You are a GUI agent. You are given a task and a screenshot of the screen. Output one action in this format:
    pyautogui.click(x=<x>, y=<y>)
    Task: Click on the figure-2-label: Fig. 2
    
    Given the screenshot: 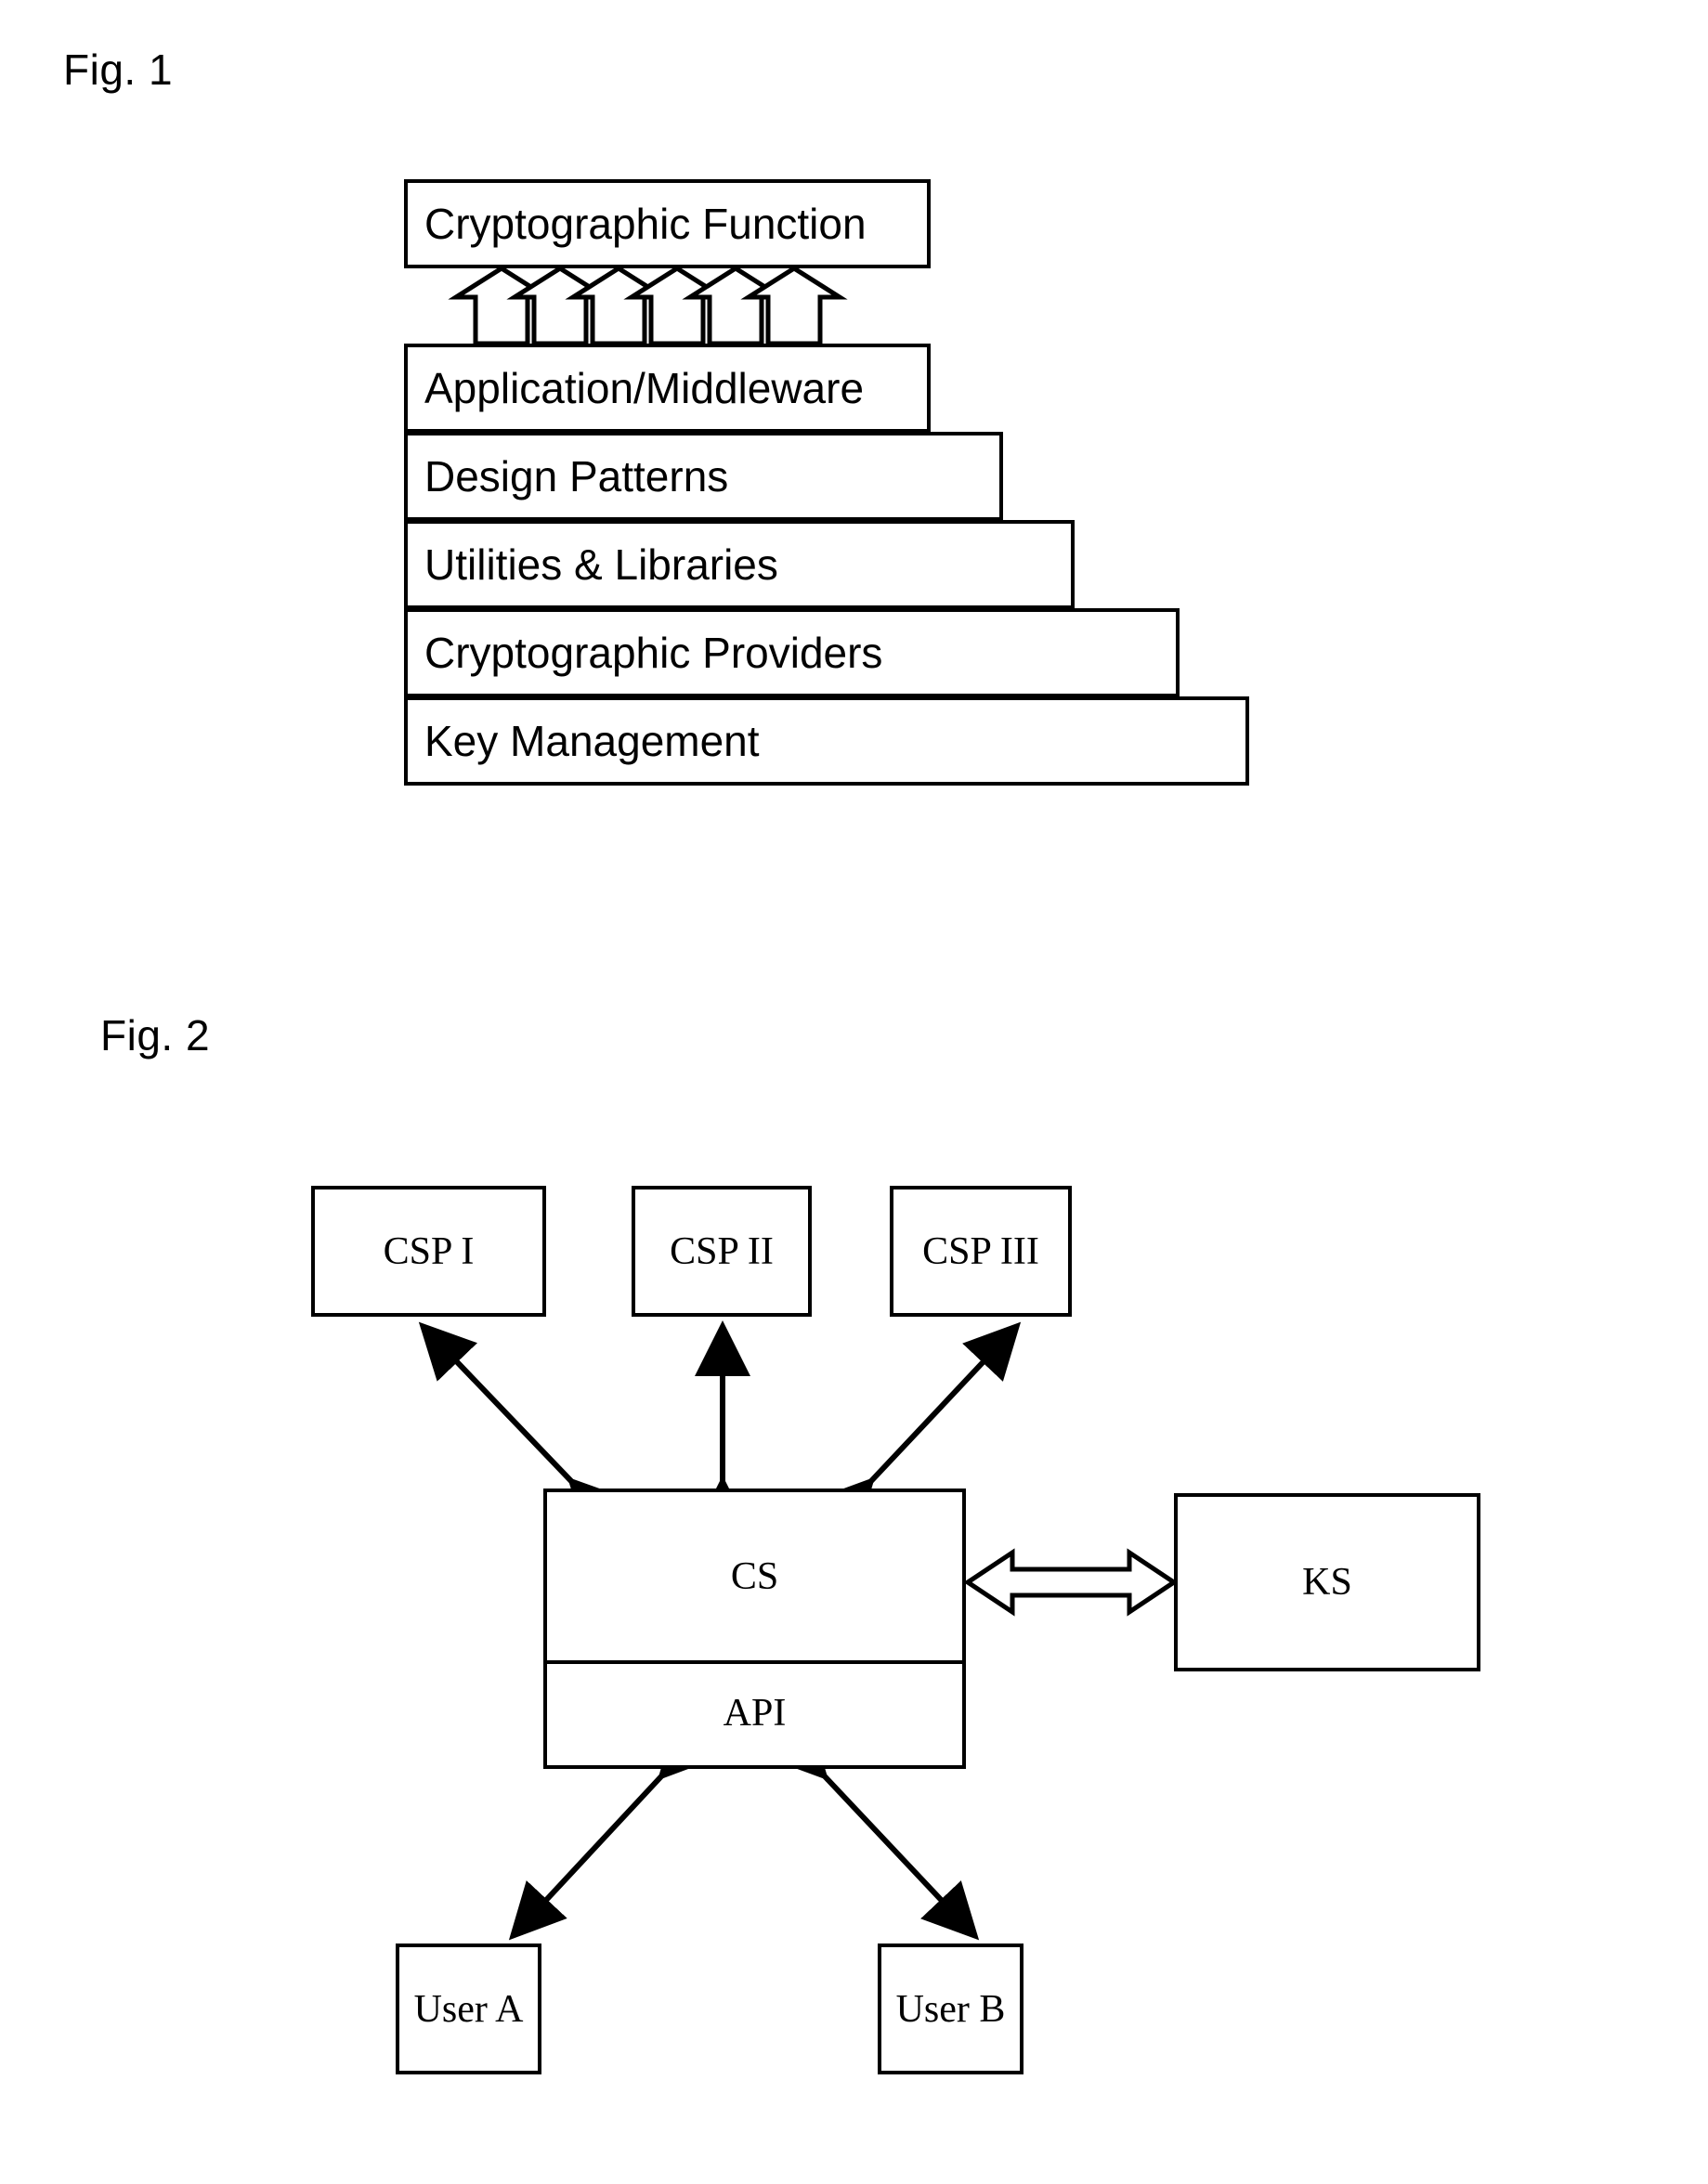 What is the action you would take?
    pyautogui.click(x=155, y=1035)
    